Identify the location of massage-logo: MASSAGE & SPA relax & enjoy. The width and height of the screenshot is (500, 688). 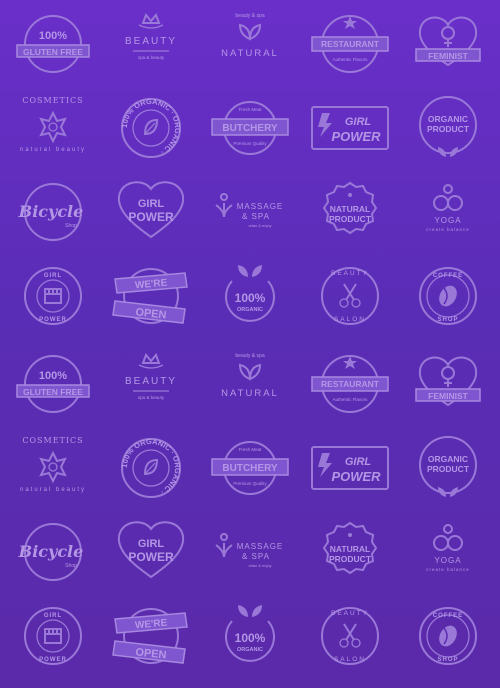
(250, 552).